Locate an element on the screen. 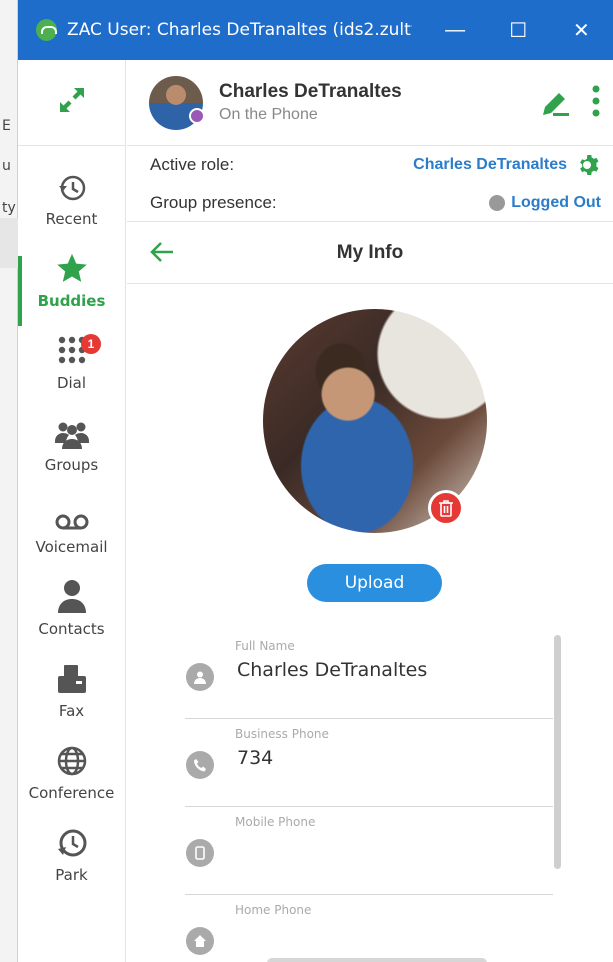  sidebar-item-conference: Conference is located at coordinates (71, 781).